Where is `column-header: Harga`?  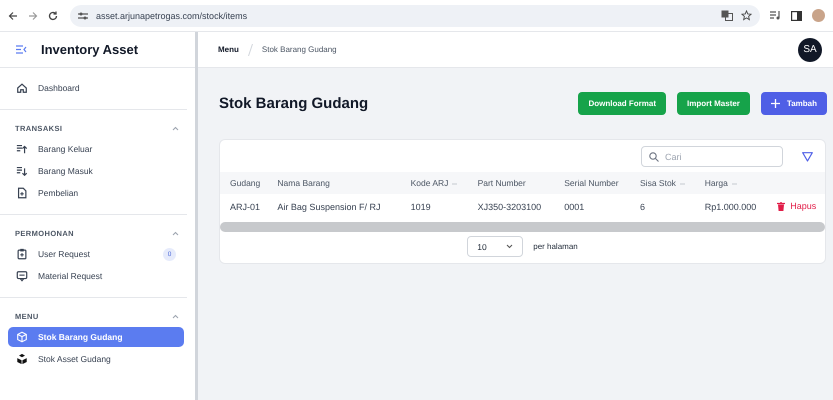
column-header: Harga is located at coordinates (716, 183).